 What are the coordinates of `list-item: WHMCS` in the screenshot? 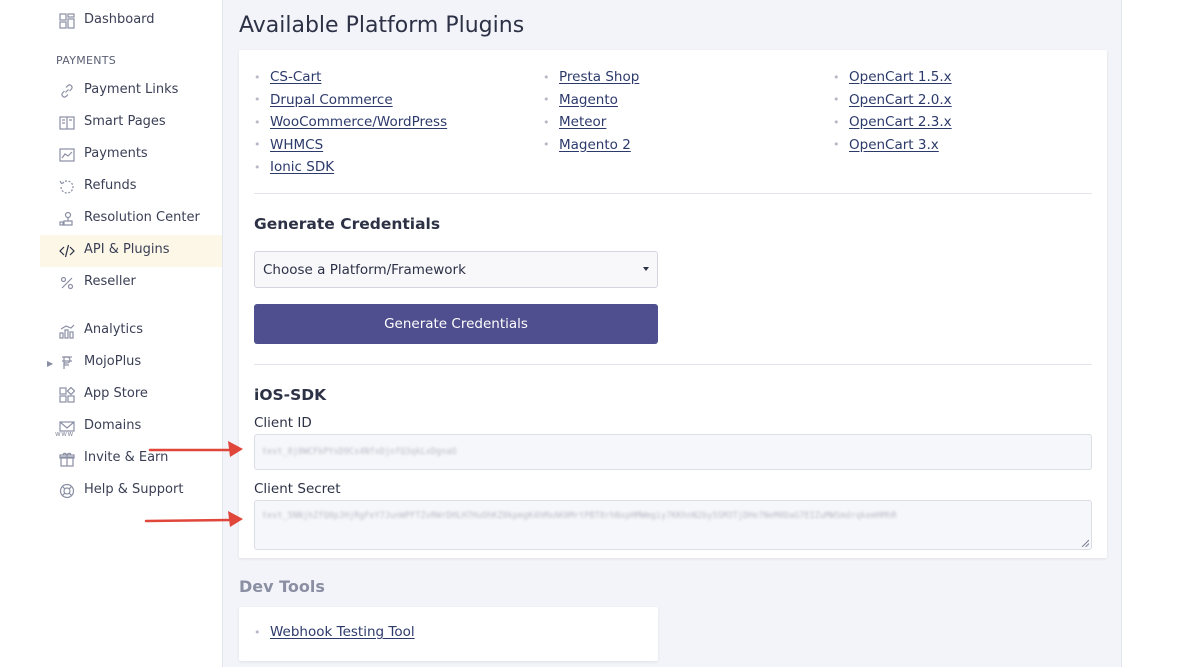 It's located at (350, 145).